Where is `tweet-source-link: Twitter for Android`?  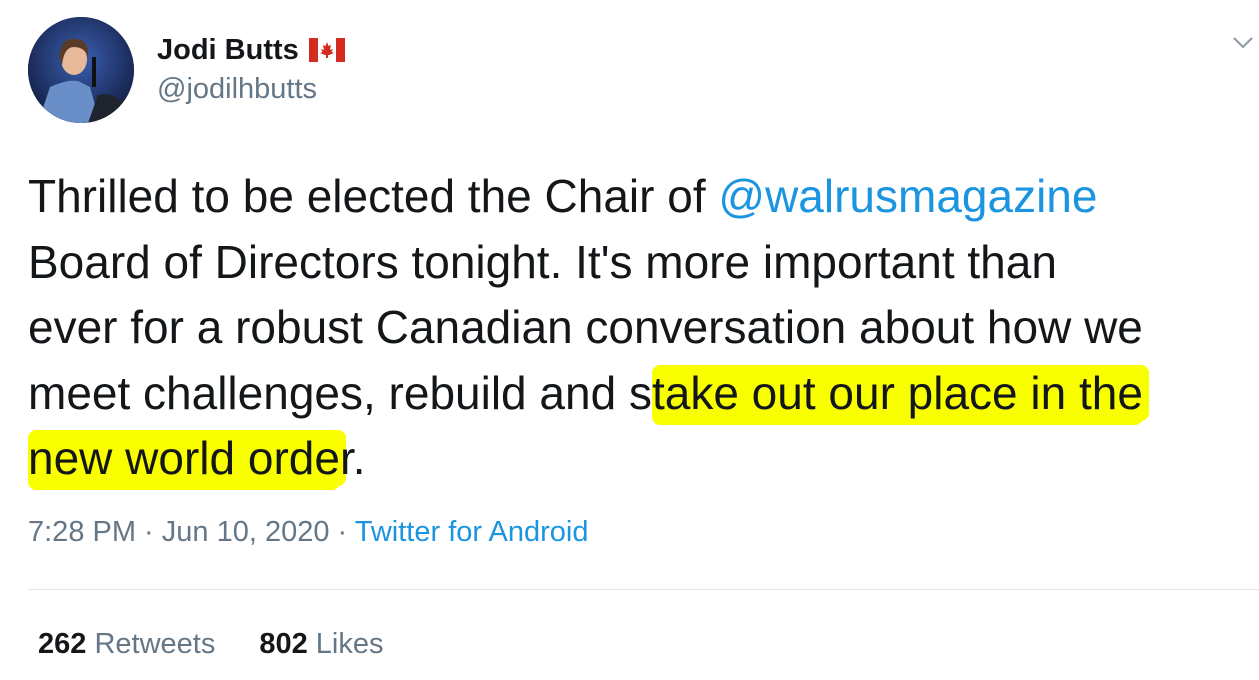
tweet-source-link: Twitter for Android is located at coordinates (472, 532).